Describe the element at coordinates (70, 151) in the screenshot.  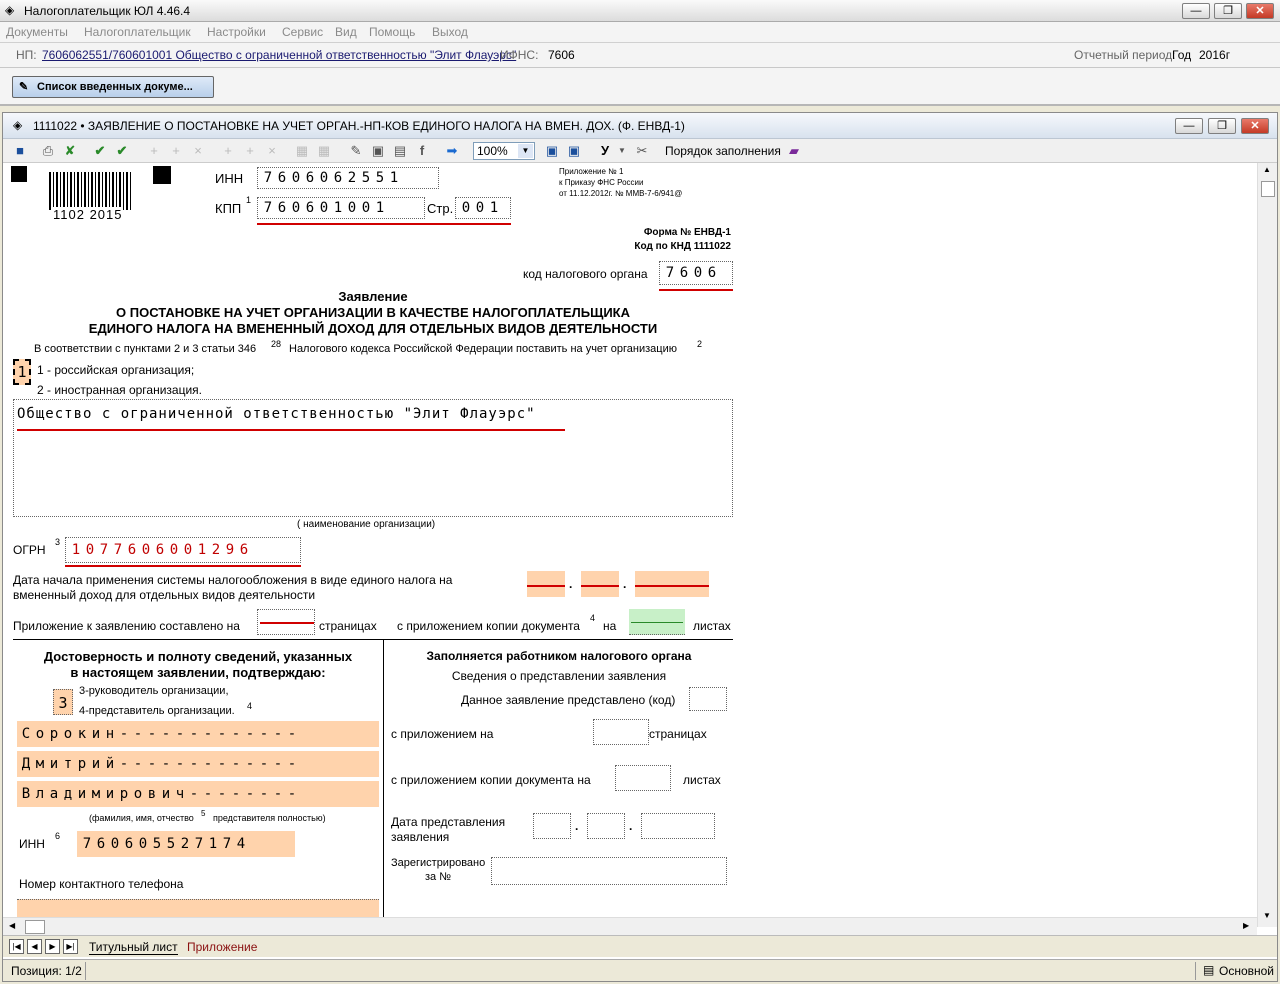
I see `export-excel-icon: ✘` at that location.